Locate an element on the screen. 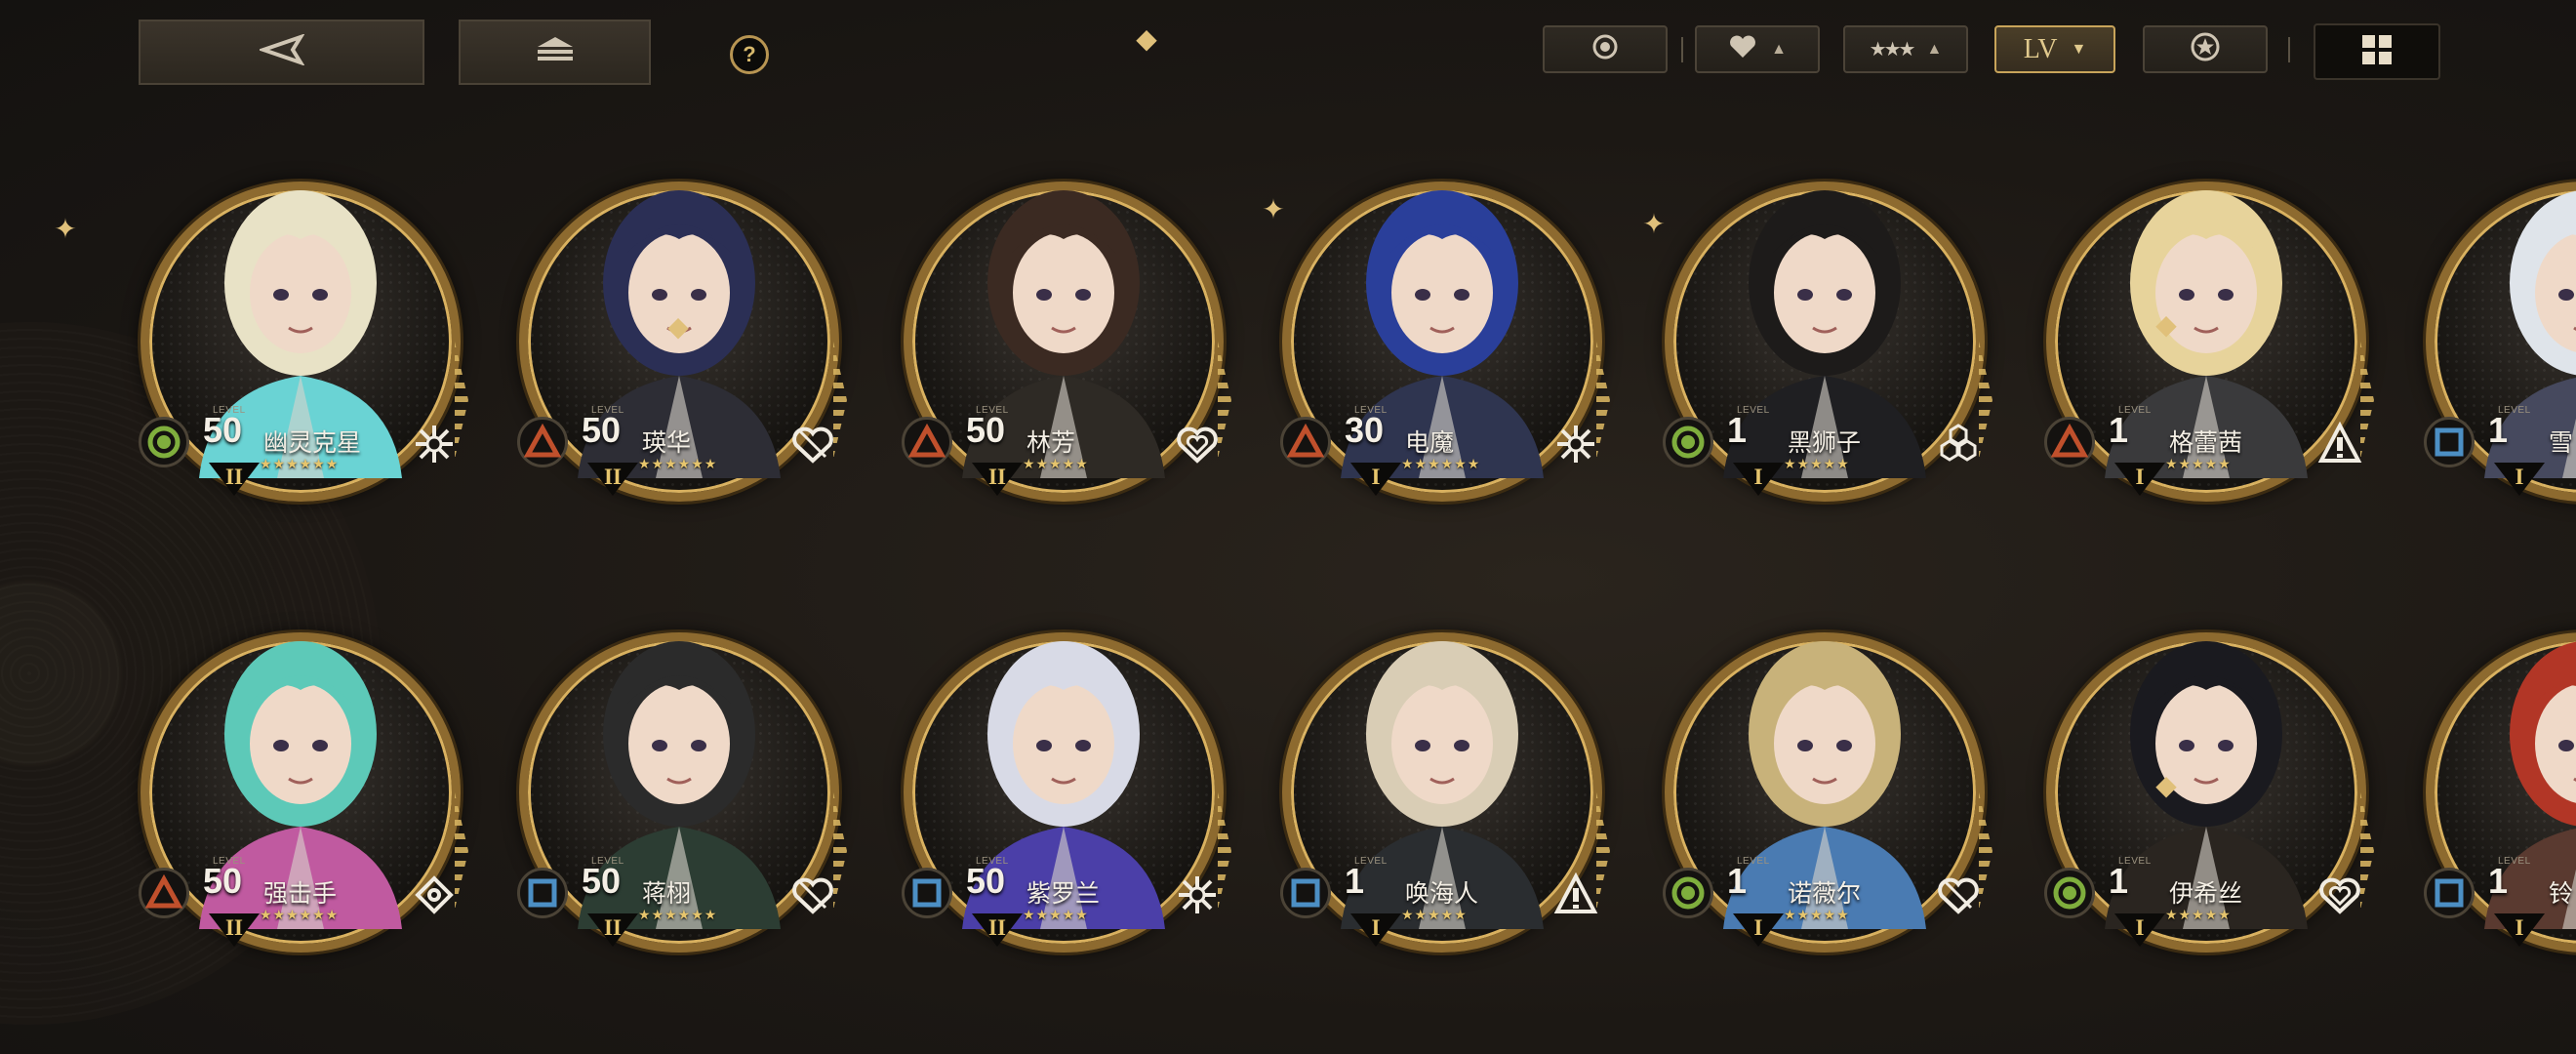 The height and width of the screenshot is (1054, 2576). stack-icon is located at coordinates (555, 52).